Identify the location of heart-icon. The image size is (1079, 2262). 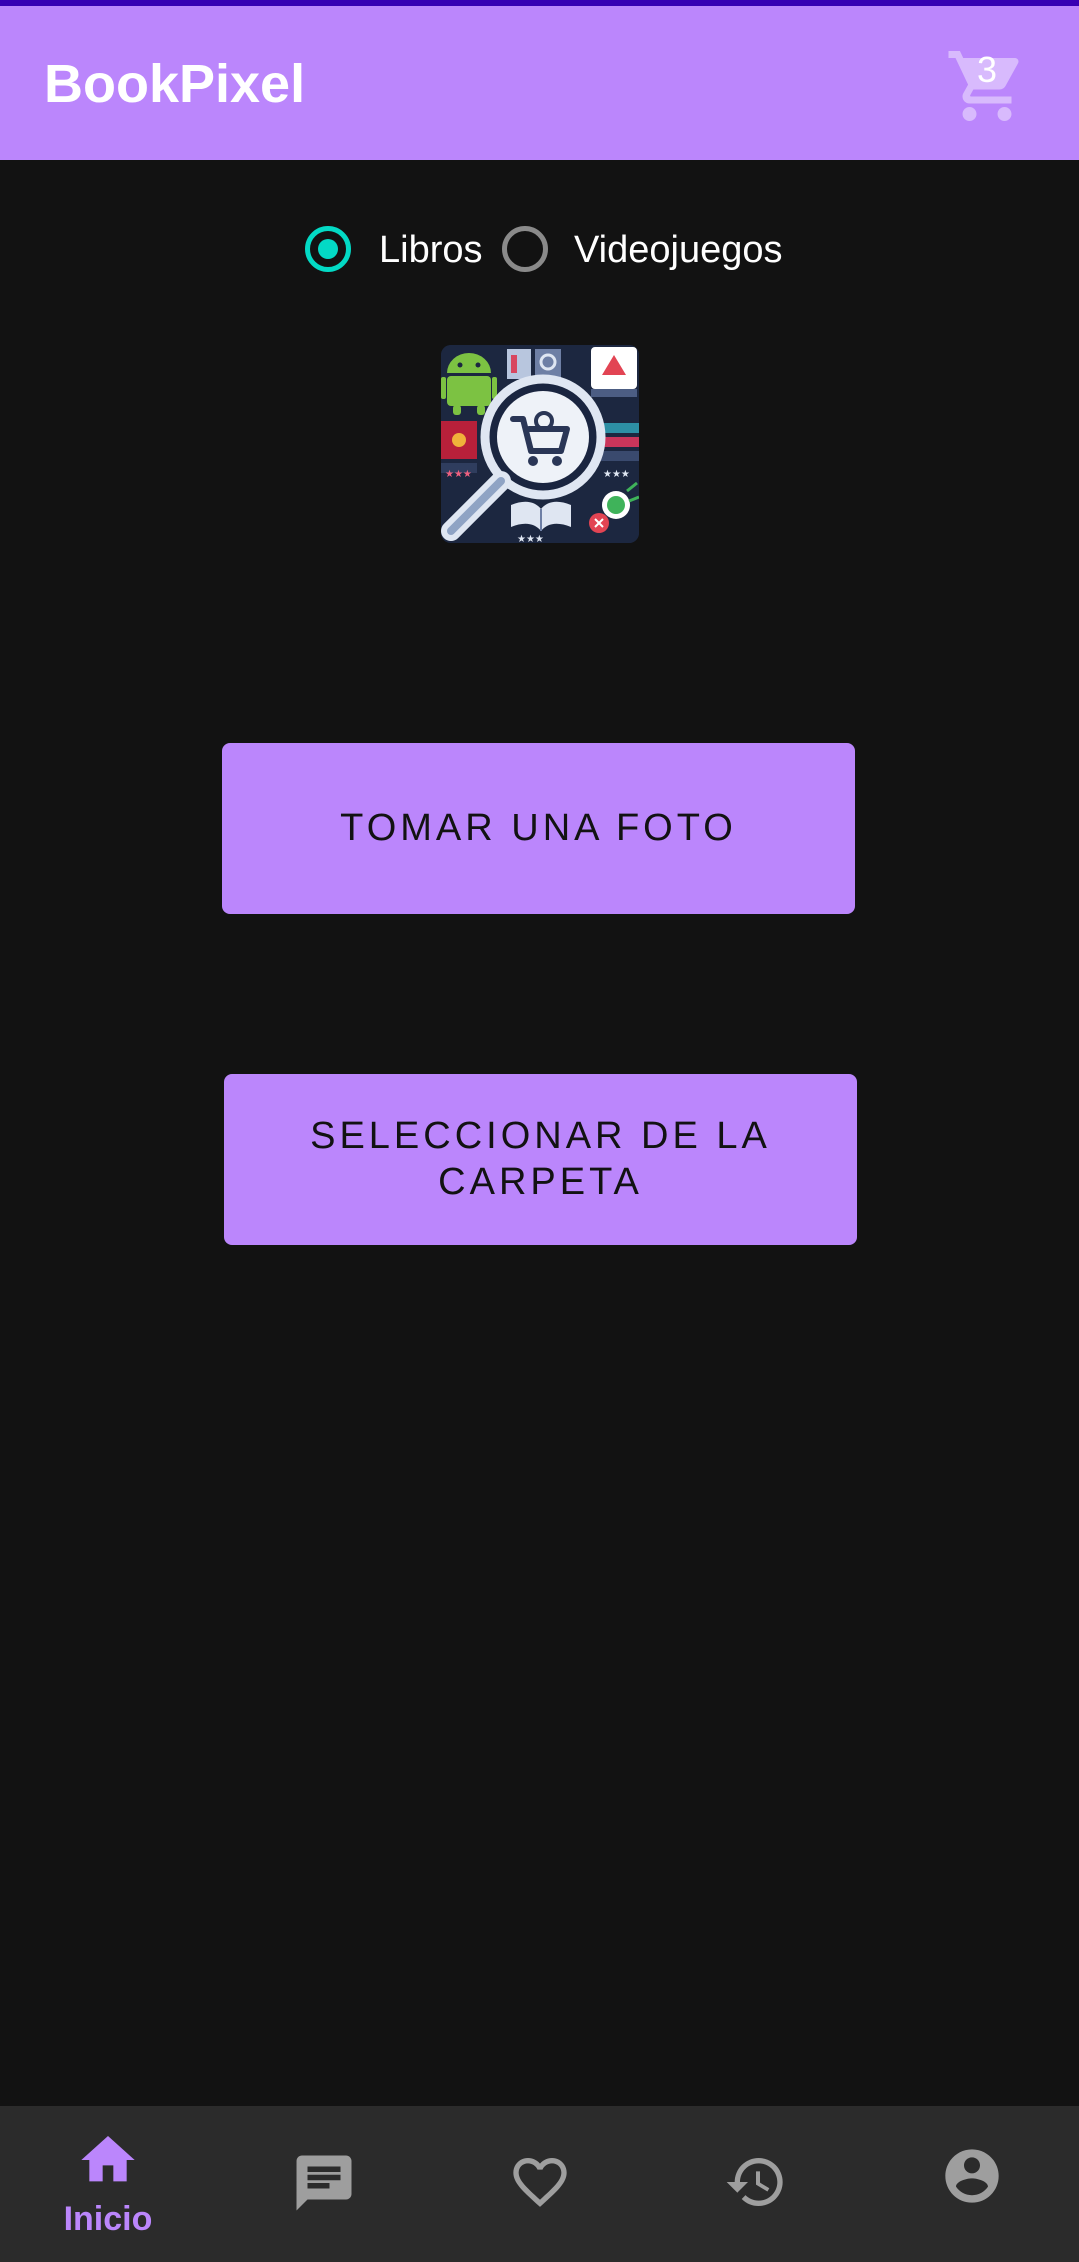
(540, 2182).